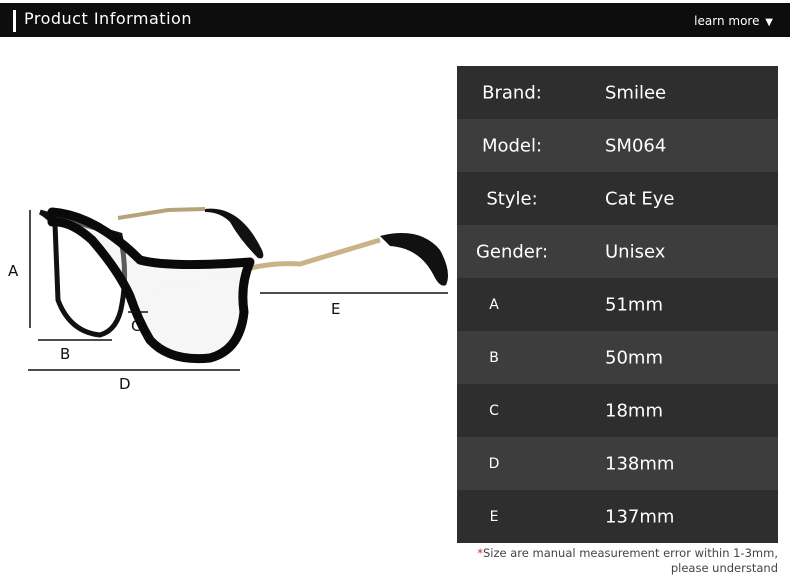  Describe the element at coordinates (634, 357) in the screenshot. I see `spec-value: 50mm` at that location.